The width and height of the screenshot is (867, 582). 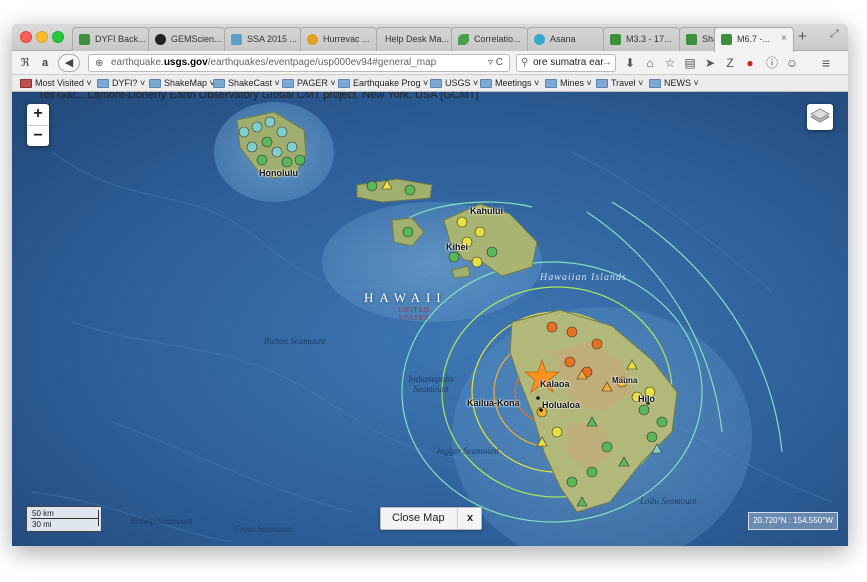 I want to click on label-kailua-kona: Kailua-Kona, so click(x=493, y=403).